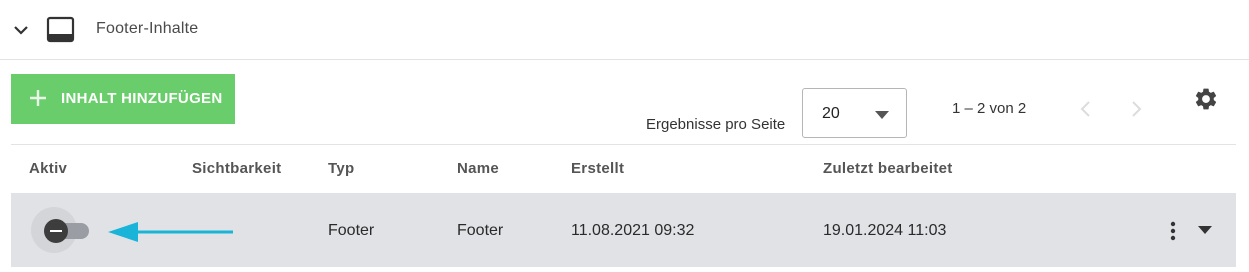 This screenshot has height=272, width=1249. Describe the element at coordinates (1206, 99) in the screenshot. I see `gear-icon` at that location.